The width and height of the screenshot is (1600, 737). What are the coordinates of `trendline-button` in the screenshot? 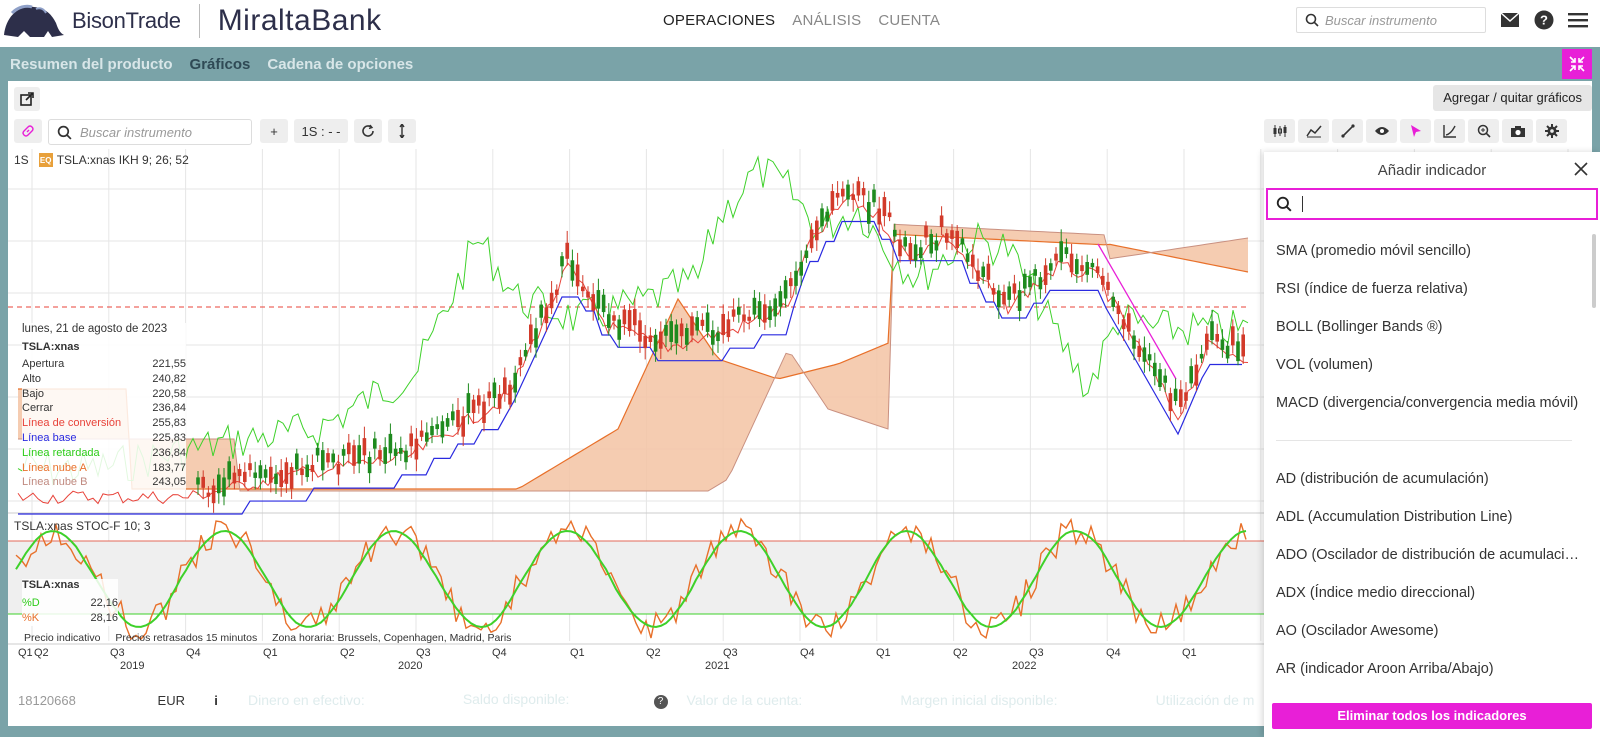 It's located at (1347, 131).